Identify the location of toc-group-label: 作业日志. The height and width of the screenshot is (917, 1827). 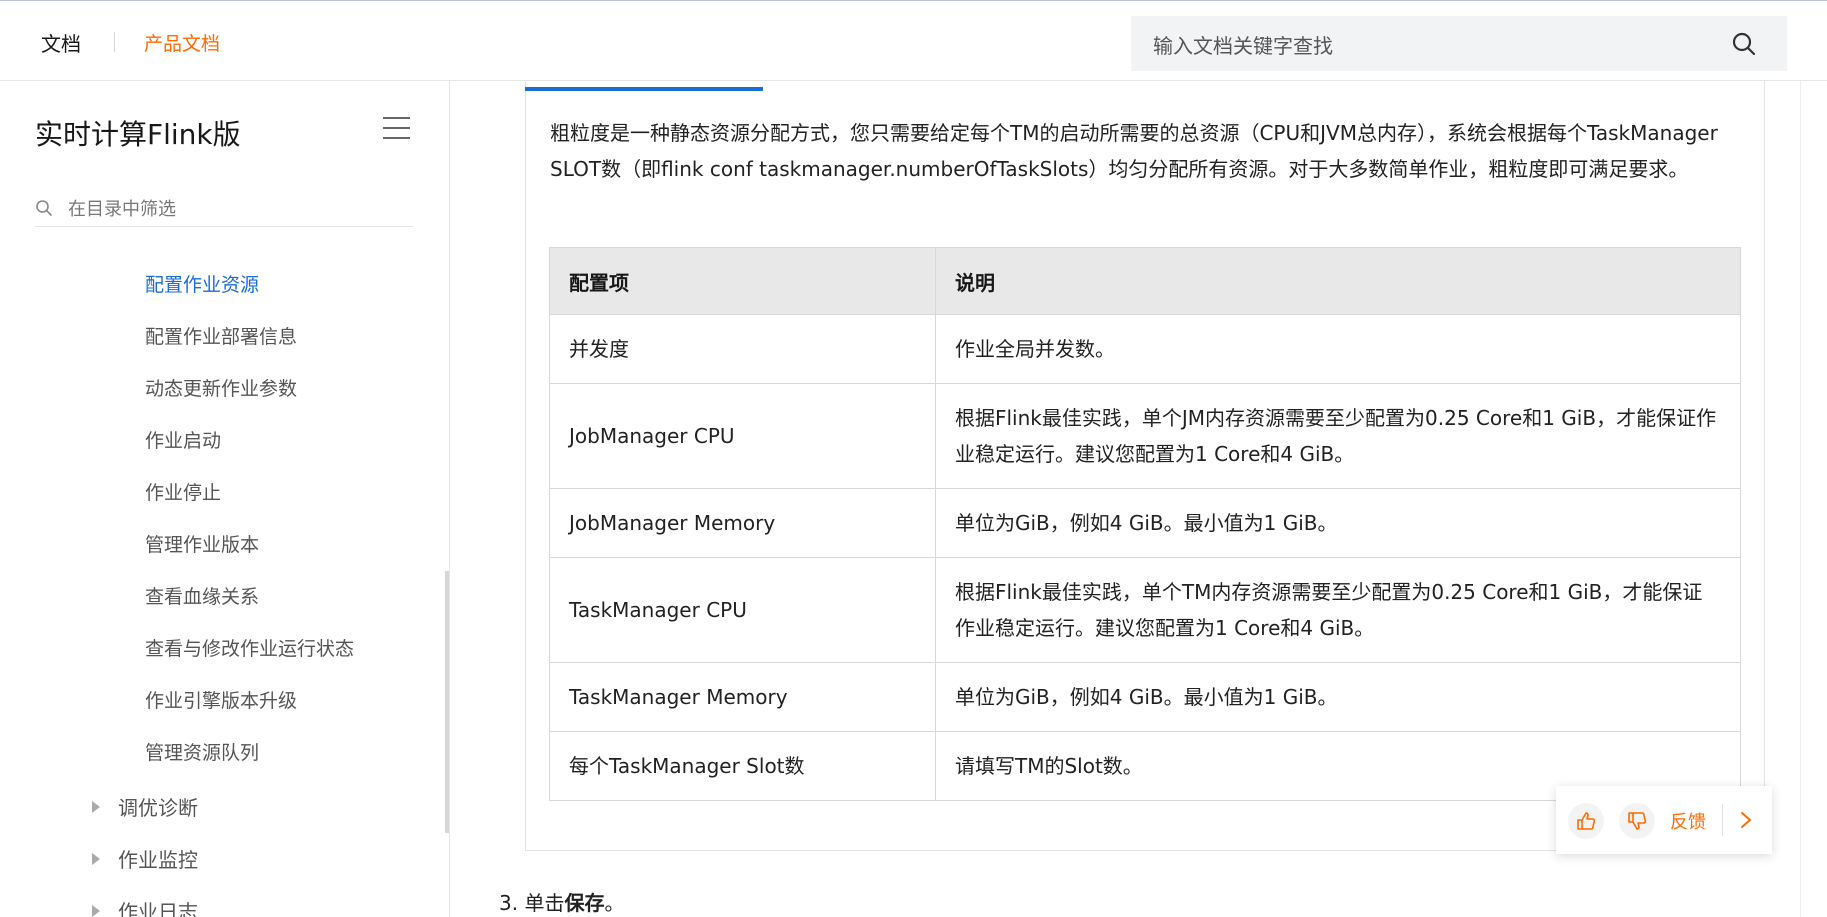
(158, 908).